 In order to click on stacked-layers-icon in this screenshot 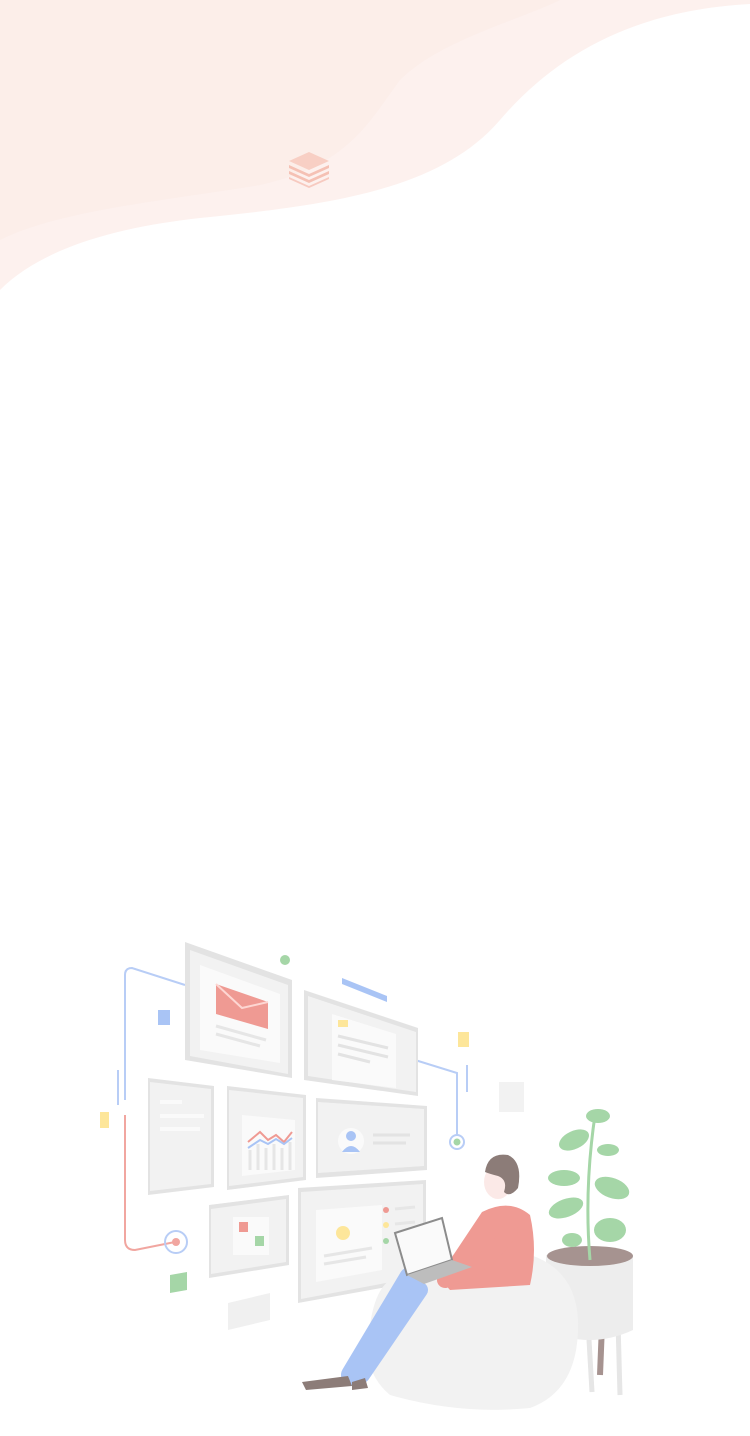, I will do `click(309, 170)`.